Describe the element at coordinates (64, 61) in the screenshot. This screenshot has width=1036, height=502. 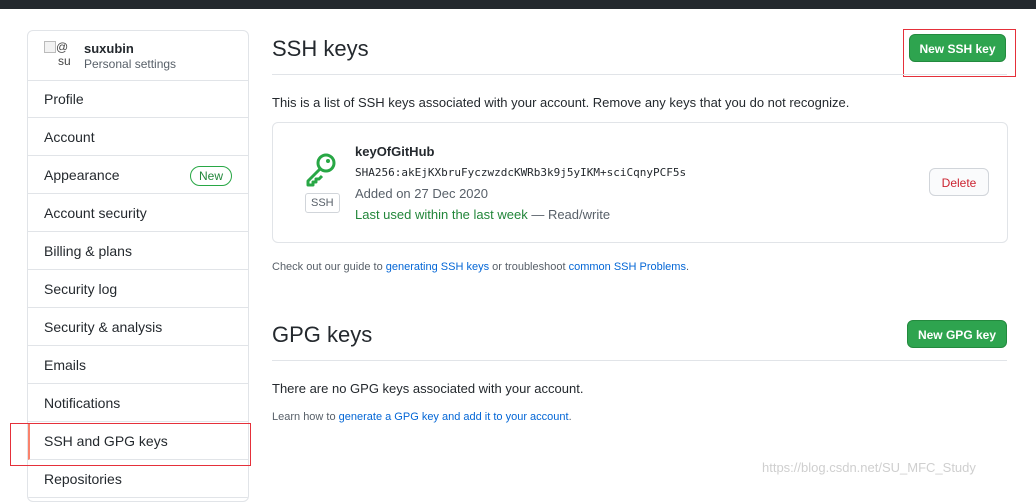
I see `avatar-alt-text-2: su` at that location.